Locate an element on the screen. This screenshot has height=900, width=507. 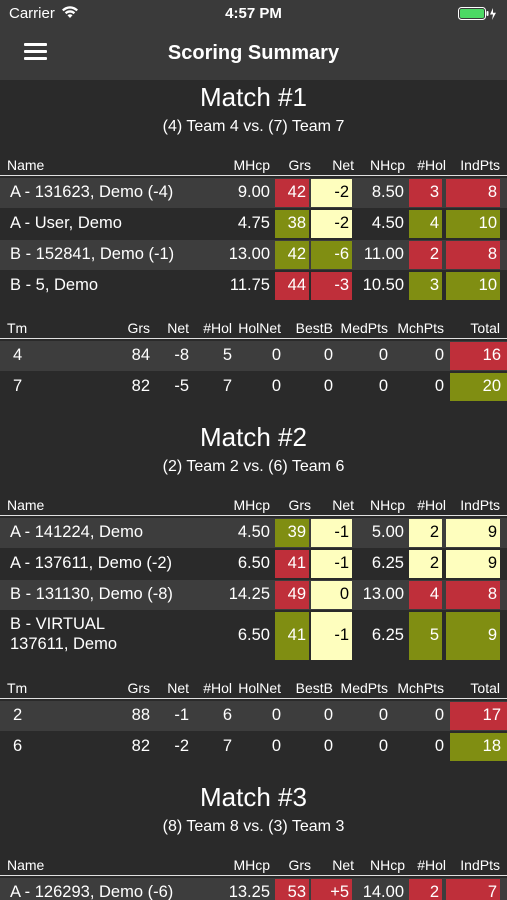
player-mhcp: 4.75 is located at coordinates (253, 223).